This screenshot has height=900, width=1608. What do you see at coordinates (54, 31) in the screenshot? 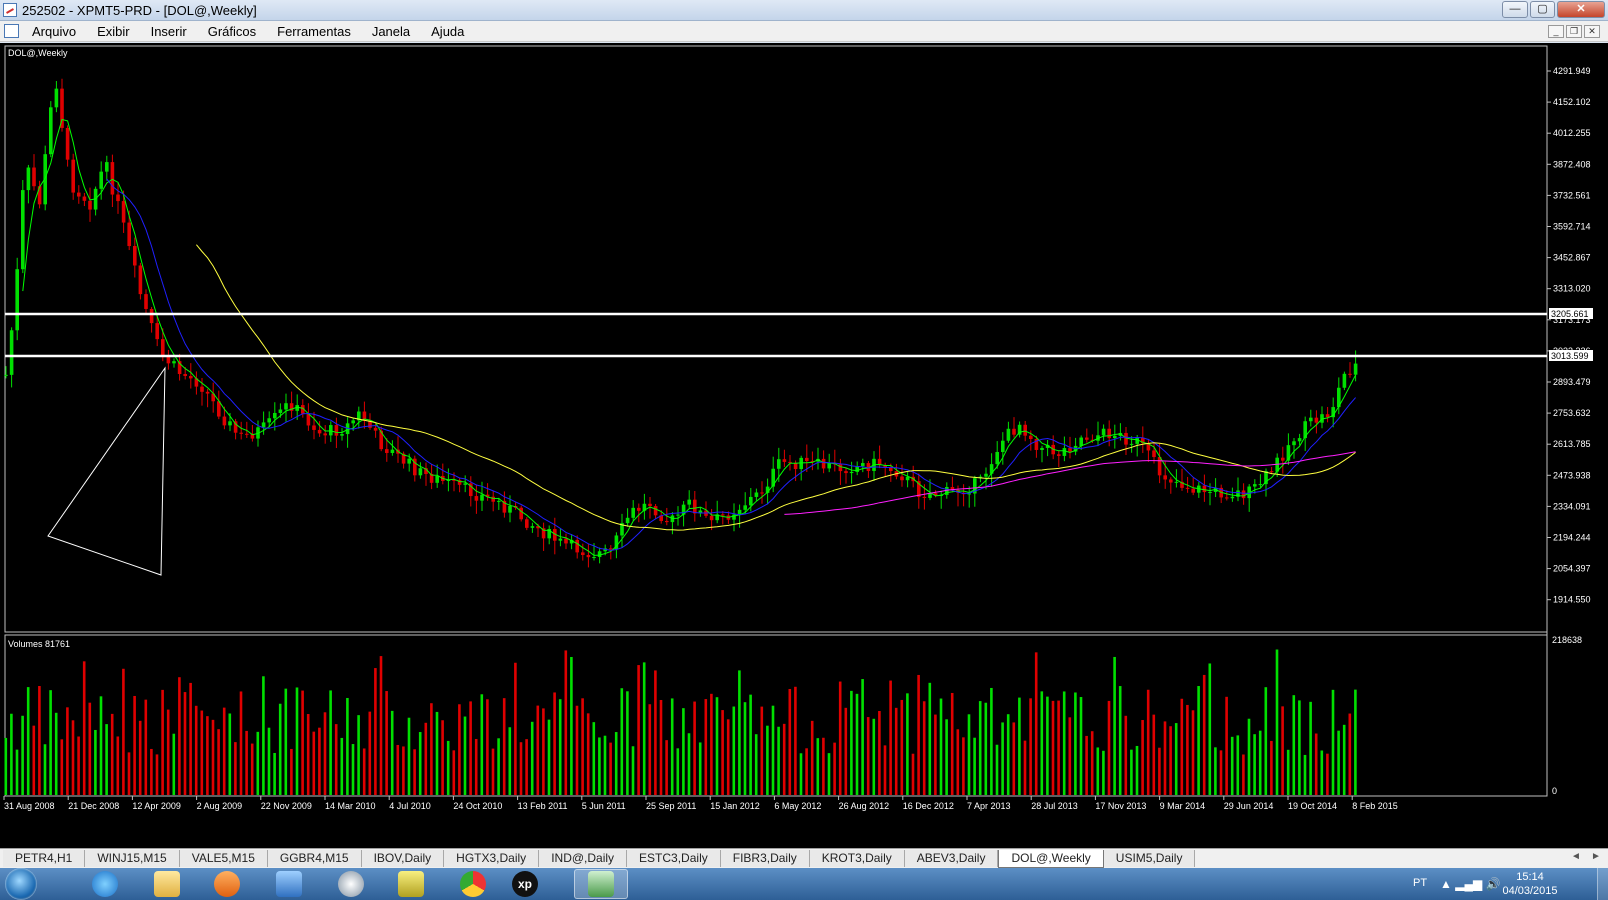
I see `menu-arquivo: Arquivo` at bounding box center [54, 31].